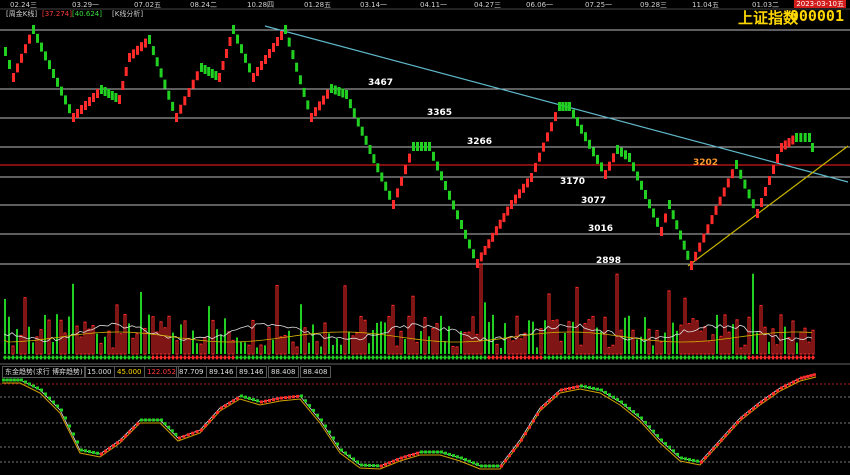 This screenshot has height=475, width=850. I want to click on indicator-value: 122.052, so click(161, 372).